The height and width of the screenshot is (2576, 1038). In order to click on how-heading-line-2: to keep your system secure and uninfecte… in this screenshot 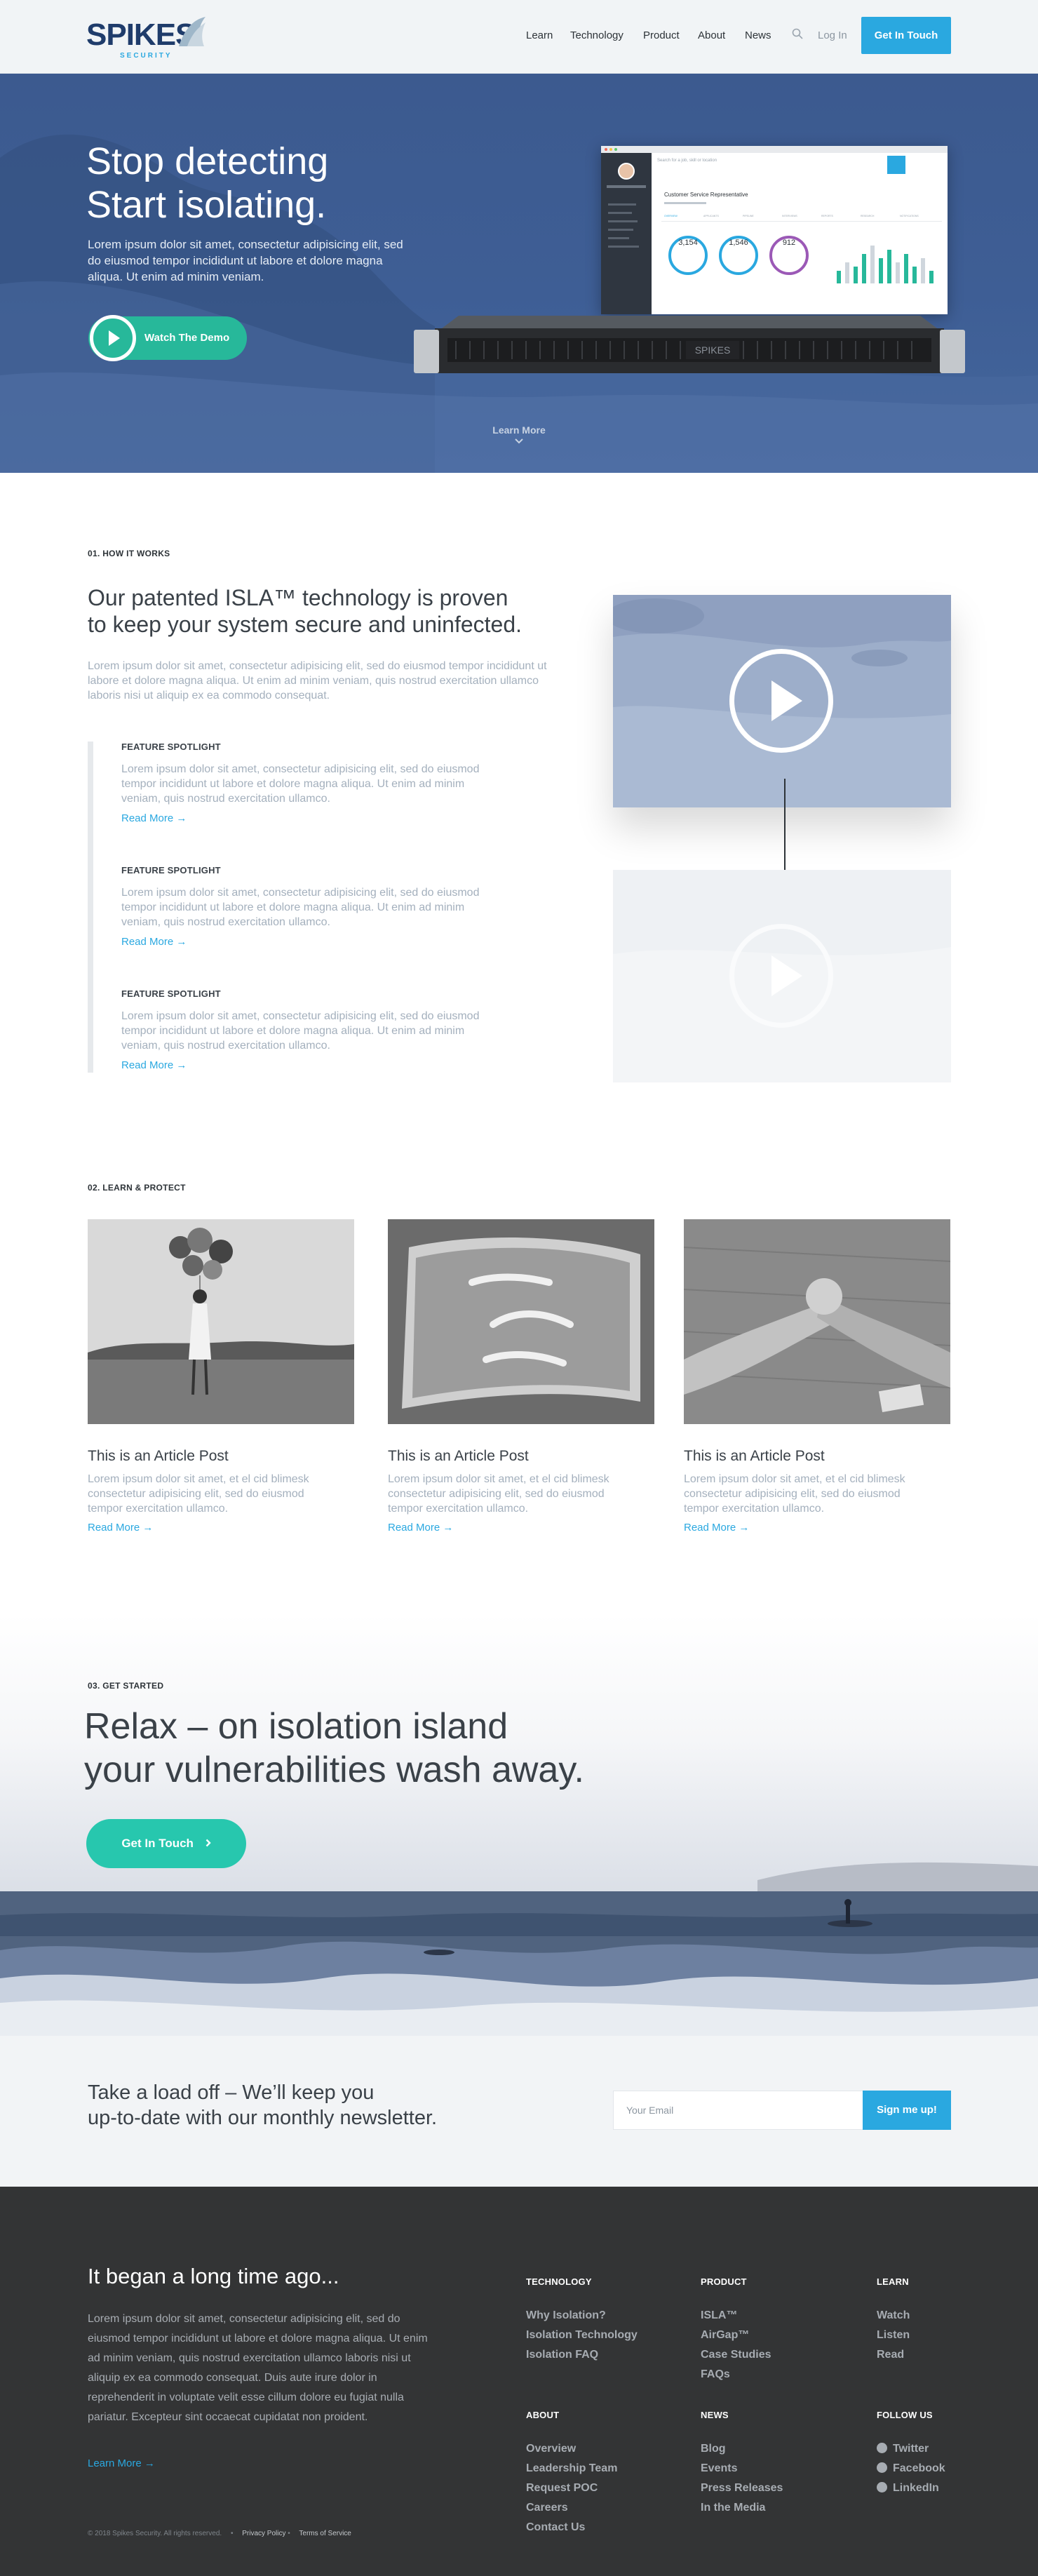, I will do `click(306, 624)`.